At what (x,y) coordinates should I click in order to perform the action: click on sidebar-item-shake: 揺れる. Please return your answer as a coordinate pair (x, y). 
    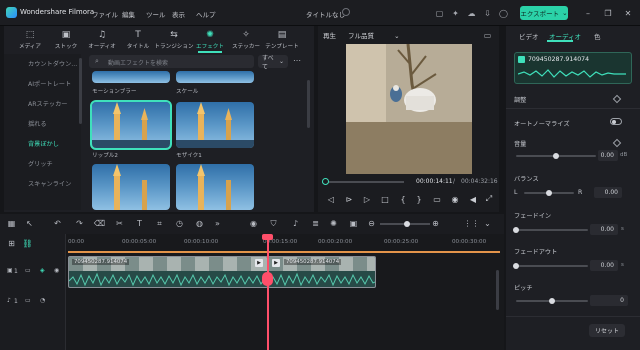
    Looking at the image, I should click on (38, 123).